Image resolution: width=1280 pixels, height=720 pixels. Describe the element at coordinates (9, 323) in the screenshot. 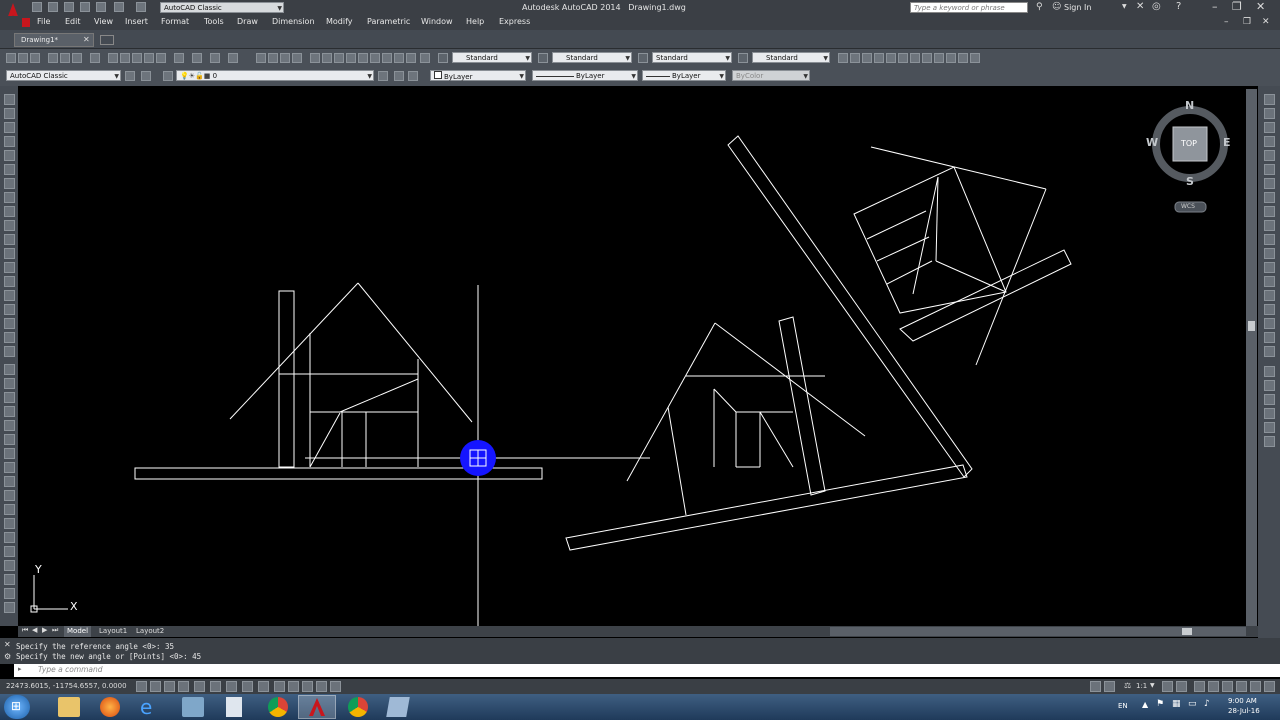

I see `region-icon` at that location.